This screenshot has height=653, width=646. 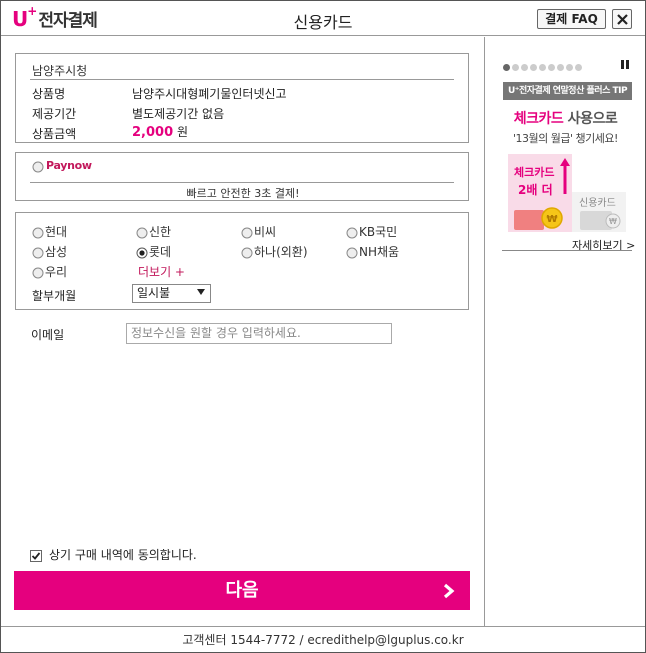 What do you see at coordinates (142, 252) in the screenshot?
I see `radio-selected-icon` at bounding box center [142, 252].